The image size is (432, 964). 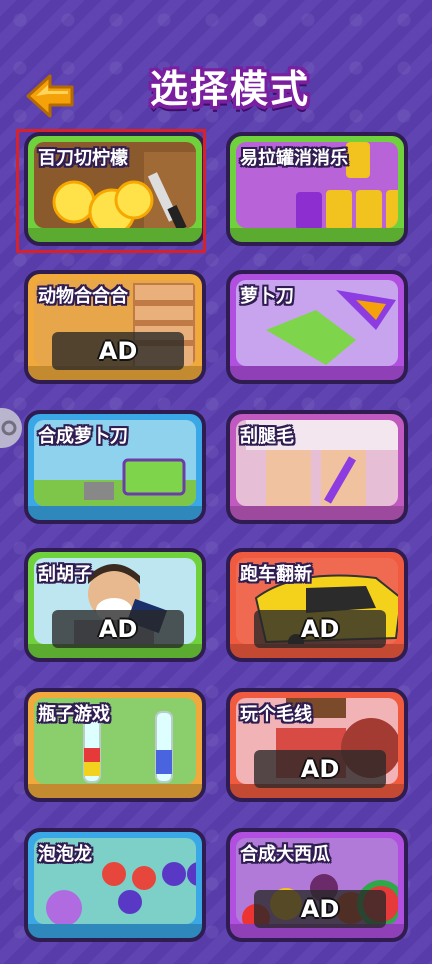 I want to click on mode-card-bubble: 泡泡龙, so click(x=115, y=885).